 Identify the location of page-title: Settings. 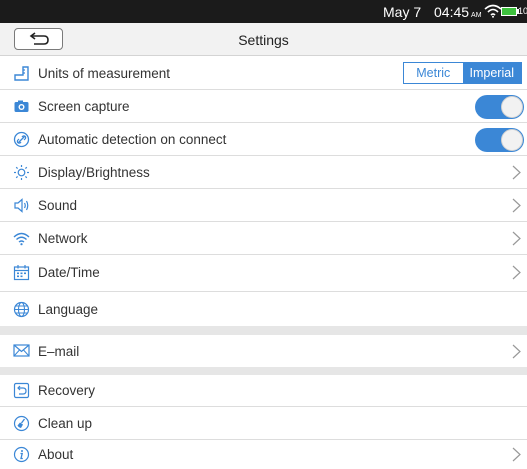
(263, 40).